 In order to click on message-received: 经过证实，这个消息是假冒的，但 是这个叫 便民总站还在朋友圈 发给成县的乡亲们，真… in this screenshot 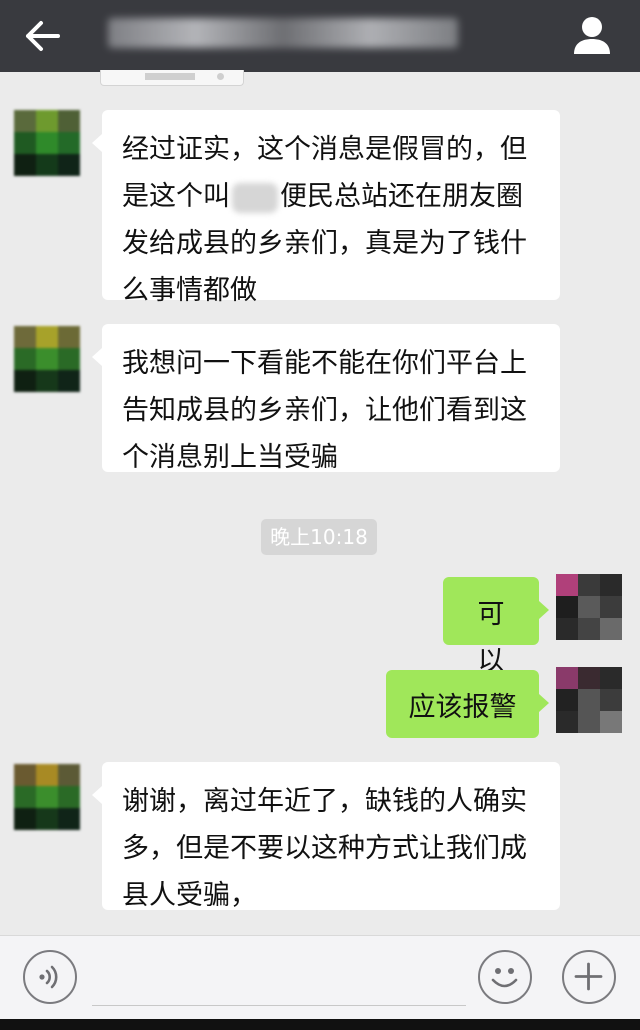, I will do `click(326, 208)`.